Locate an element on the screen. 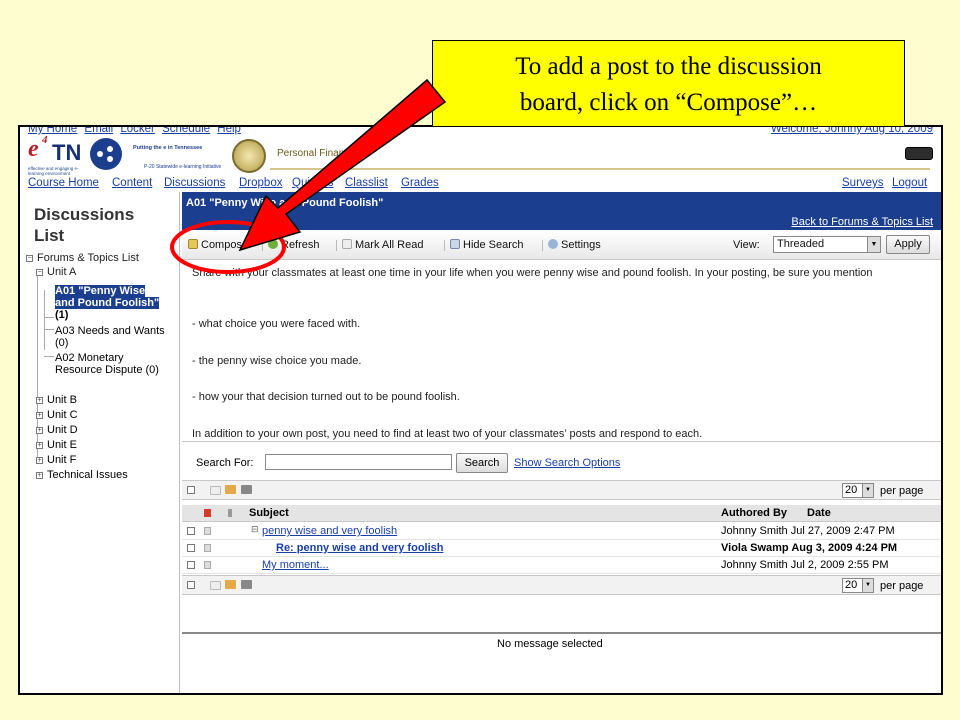  state-seal-icon is located at coordinates (249, 156).